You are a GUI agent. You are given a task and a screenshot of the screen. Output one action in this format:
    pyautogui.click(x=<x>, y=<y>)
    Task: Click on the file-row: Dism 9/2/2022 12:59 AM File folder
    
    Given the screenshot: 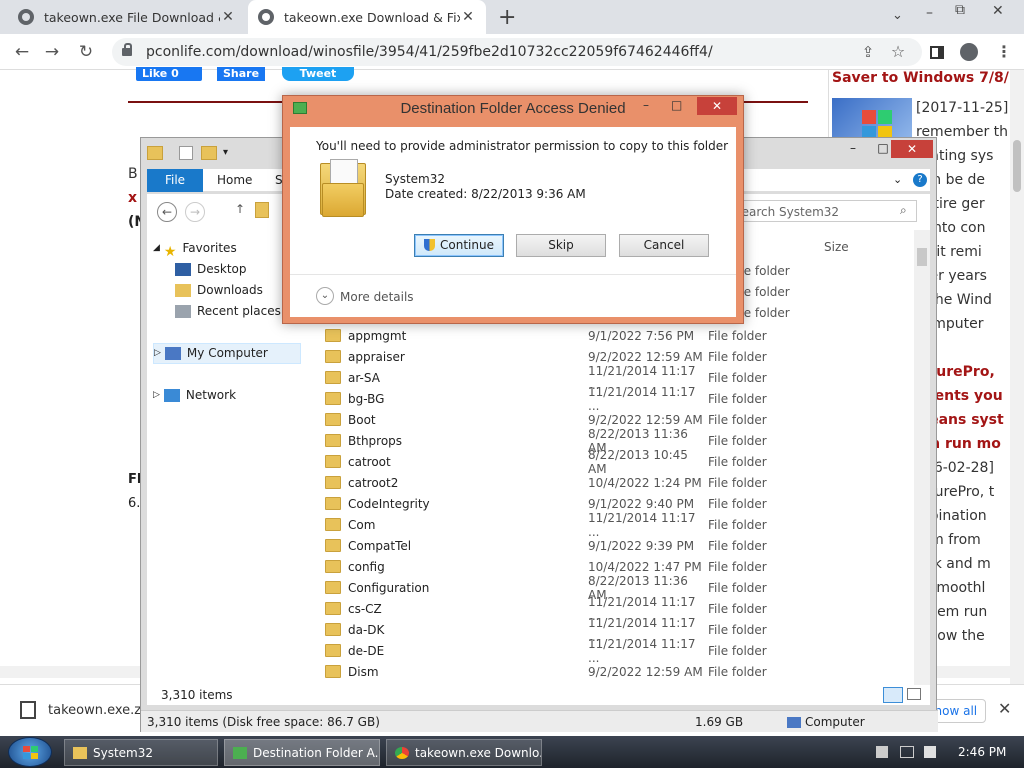 What is the action you would take?
    pyautogui.click(x=617, y=671)
    